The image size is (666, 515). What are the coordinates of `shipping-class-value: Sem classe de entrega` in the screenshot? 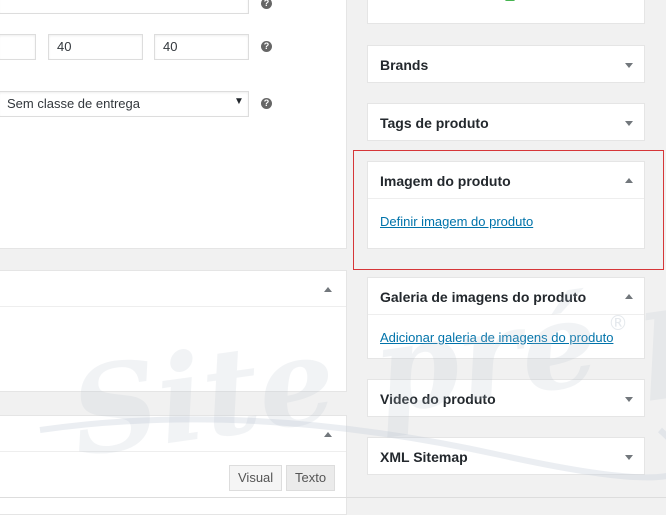 It's located at (73, 103).